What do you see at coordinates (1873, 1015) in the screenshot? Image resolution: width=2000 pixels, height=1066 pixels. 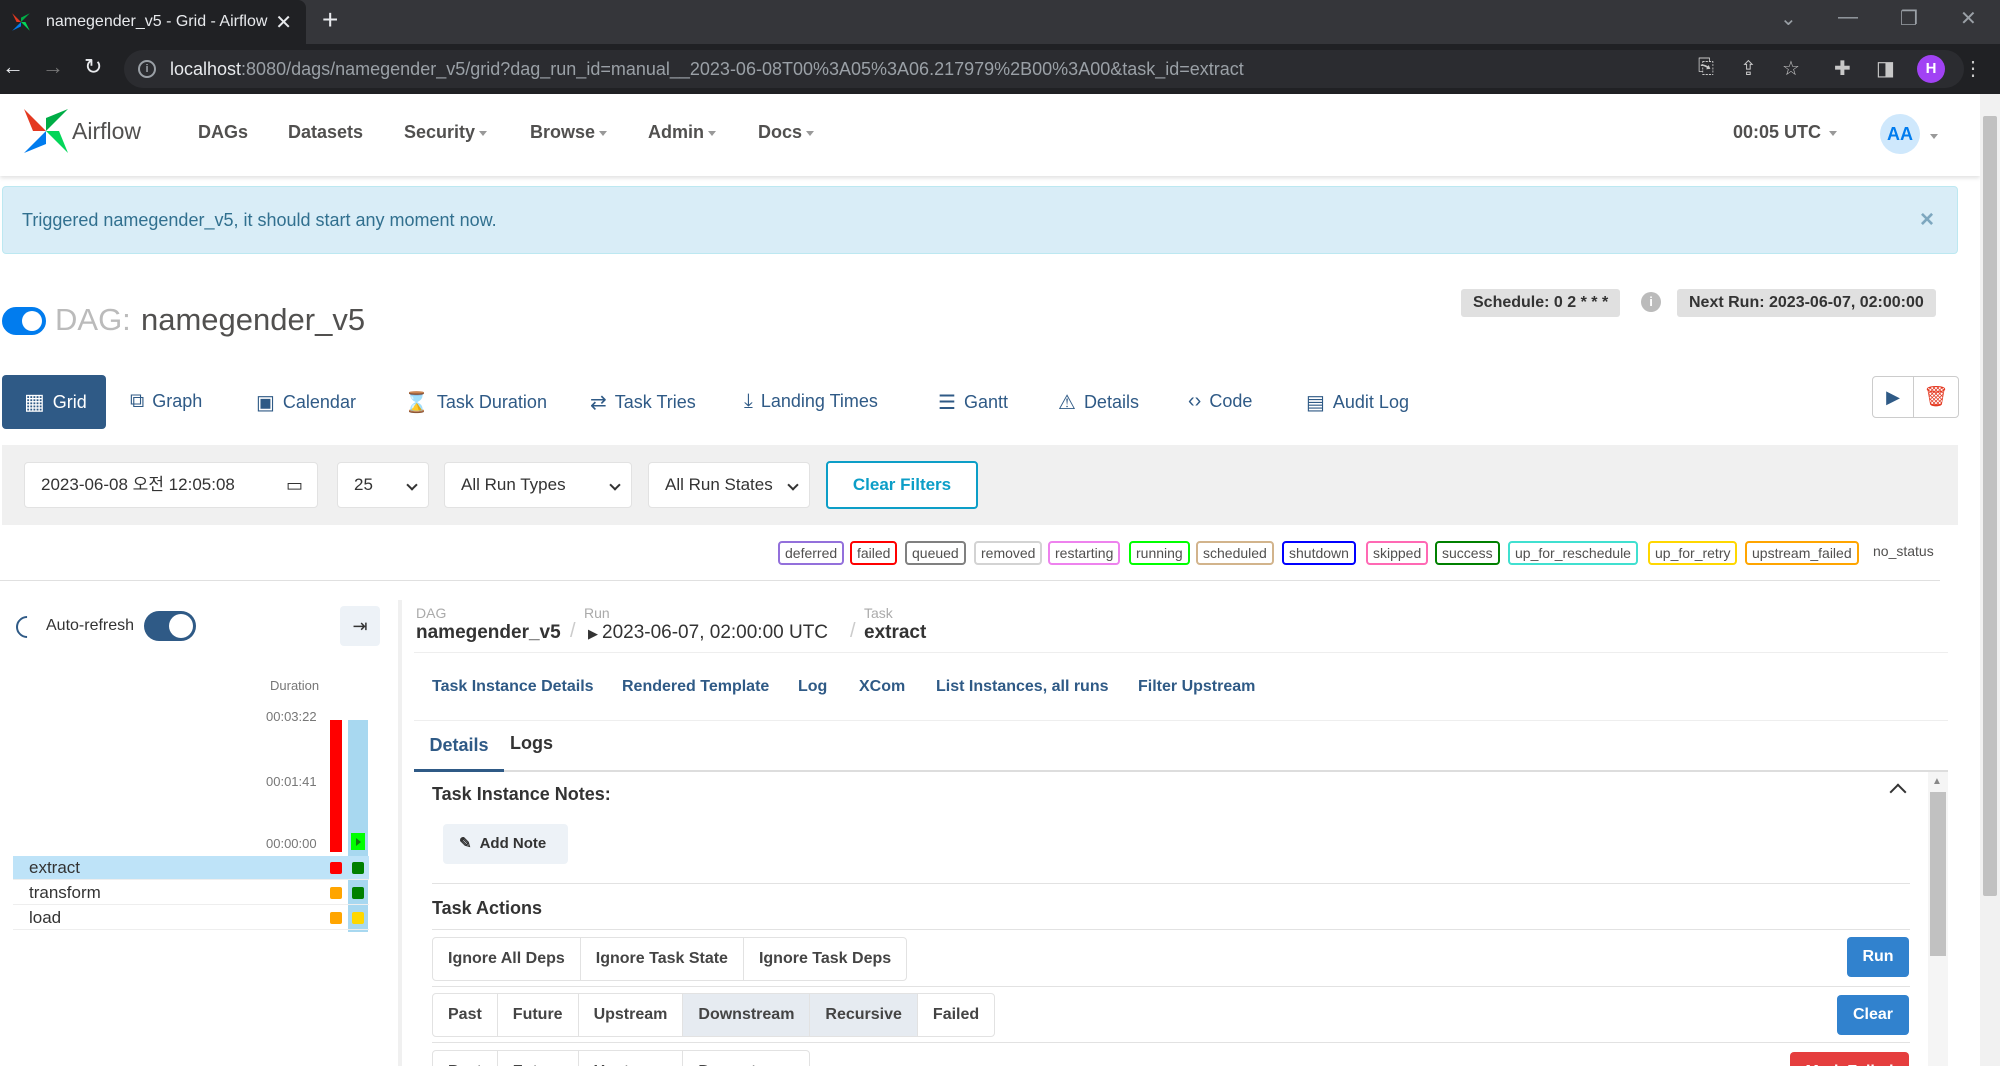 I see `clear-task-button: Clear` at bounding box center [1873, 1015].